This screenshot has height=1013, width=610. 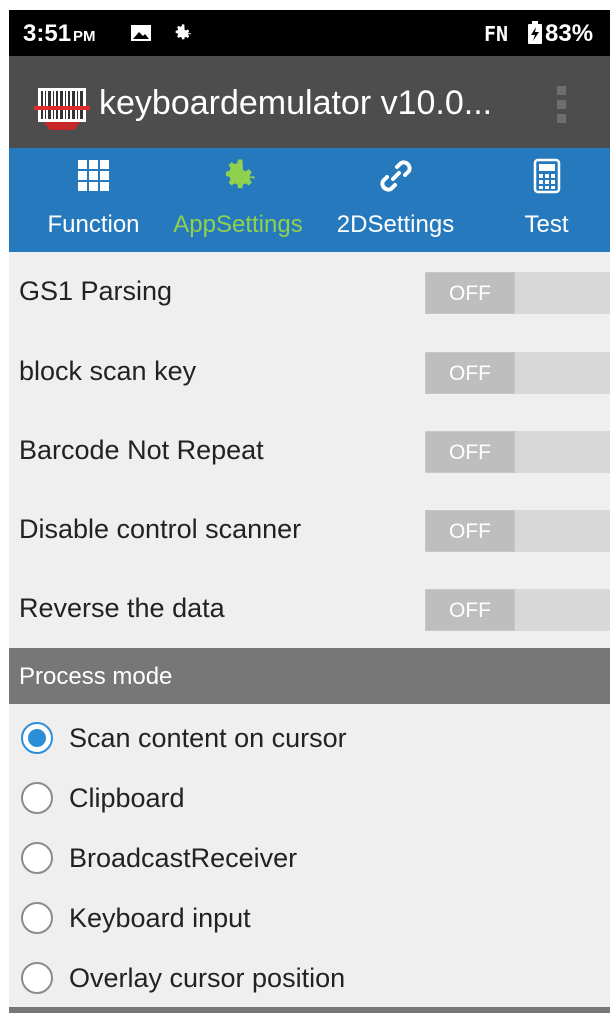 What do you see at coordinates (93, 175) in the screenshot?
I see `grid-icon` at bounding box center [93, 175].